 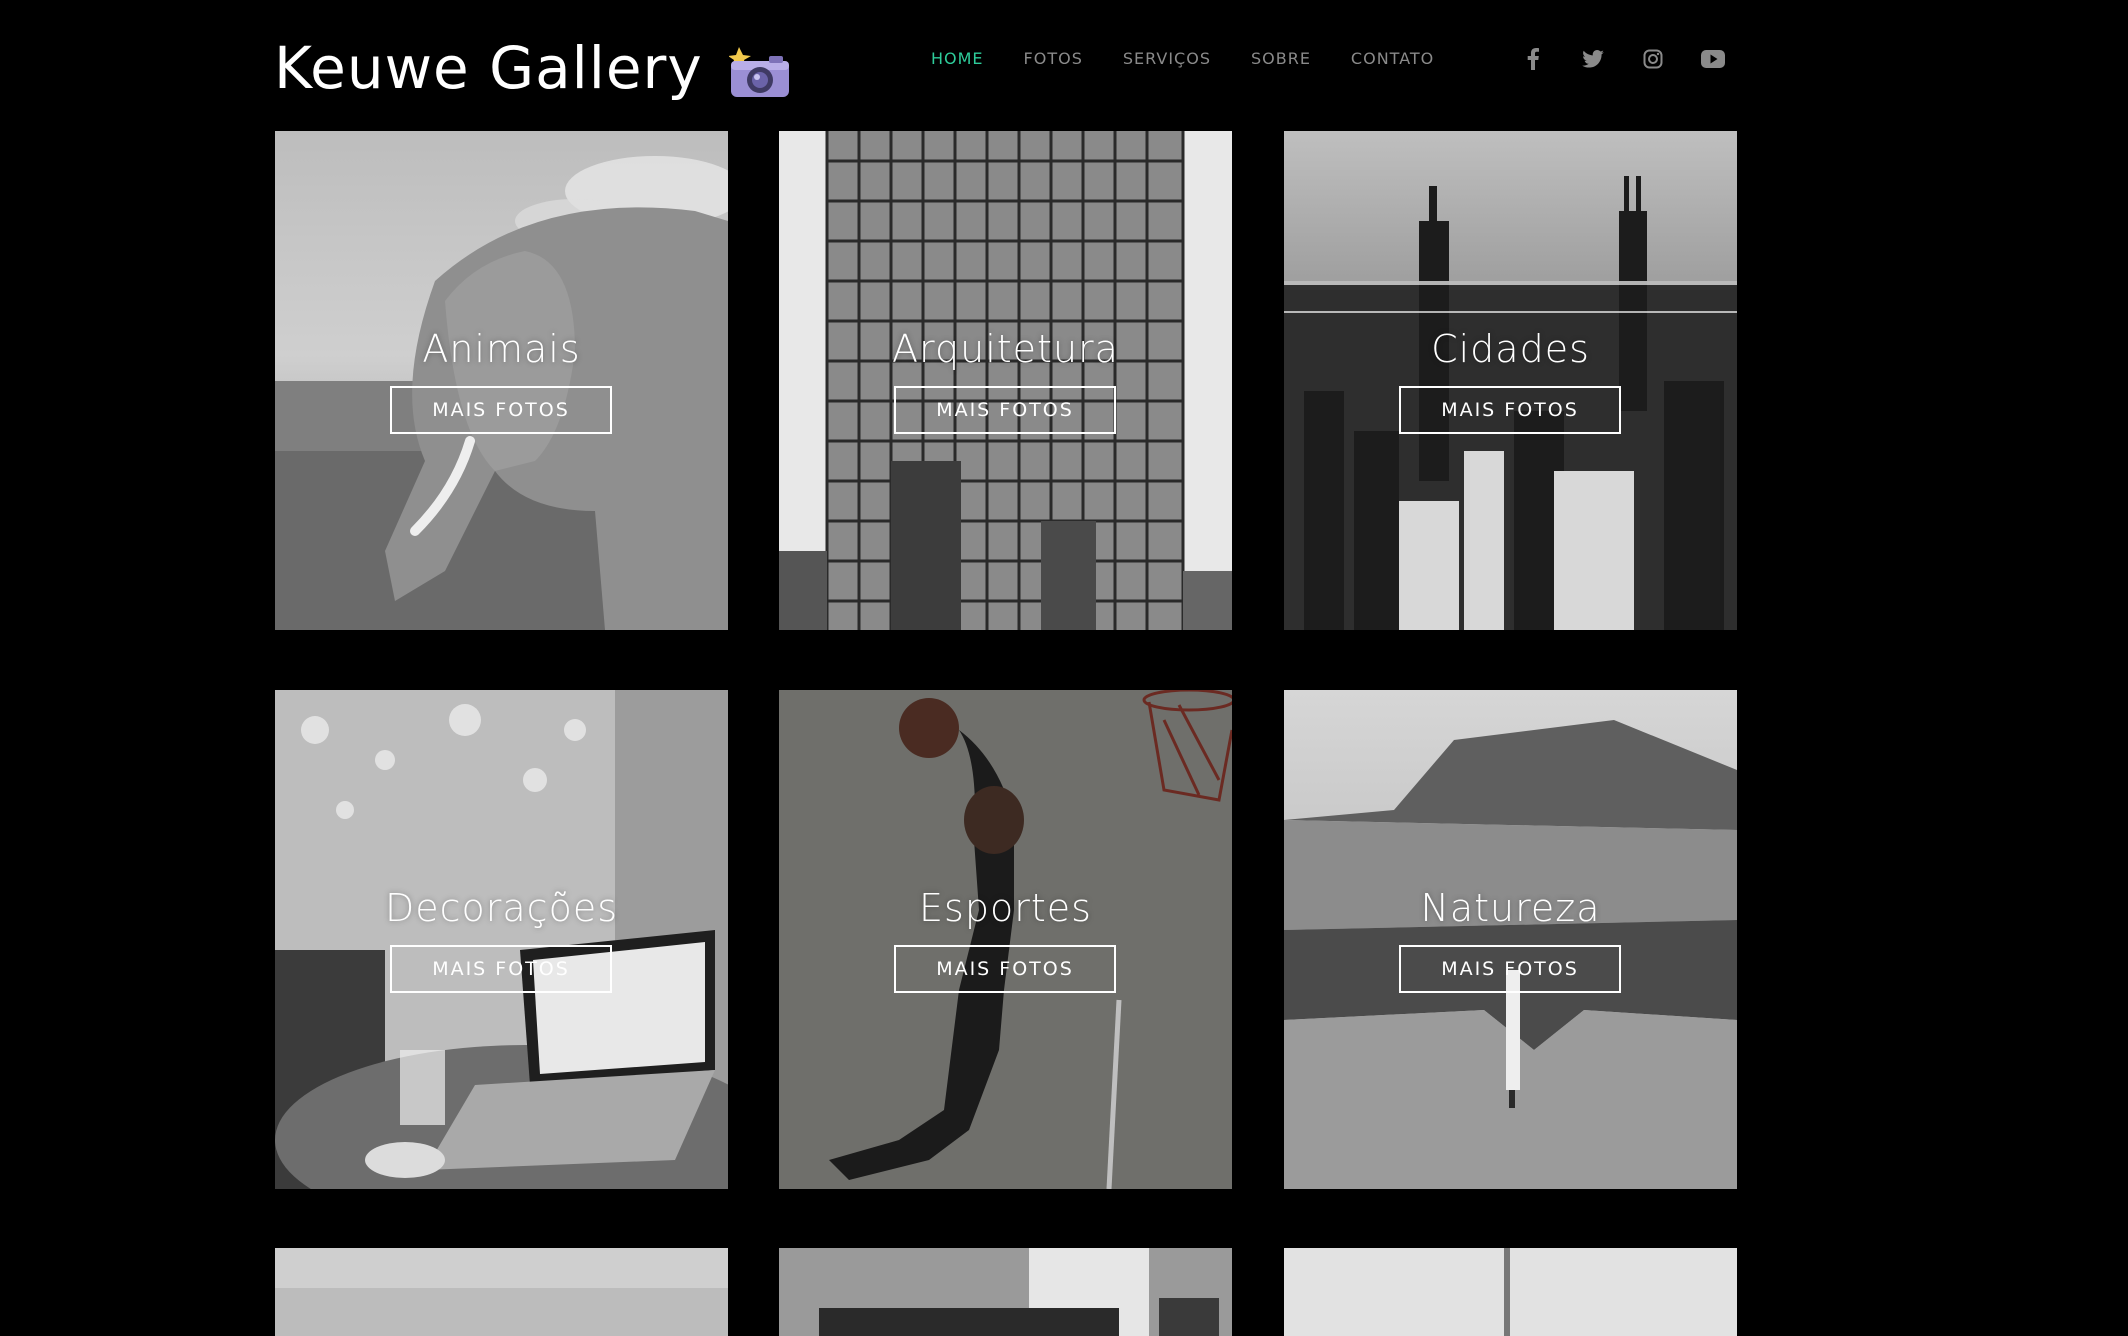 I want to click on gallery-tile-decoracoes: Decorações MAIS FOTOS, so click(x=501, y=939).